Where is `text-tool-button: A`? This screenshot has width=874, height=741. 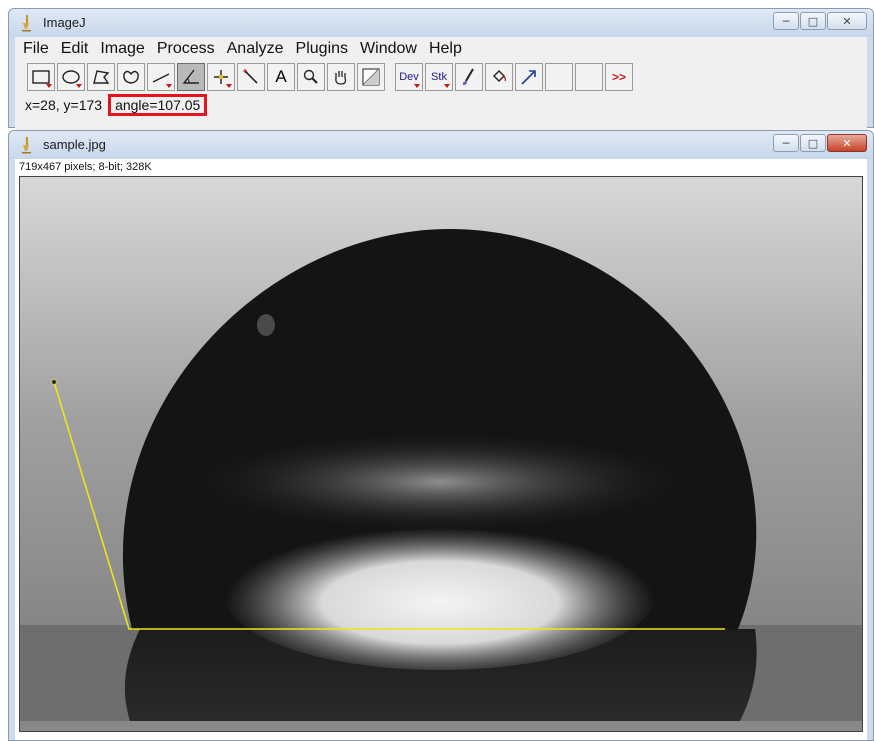
text-tool-button: A is located at coordinates (281, 77).